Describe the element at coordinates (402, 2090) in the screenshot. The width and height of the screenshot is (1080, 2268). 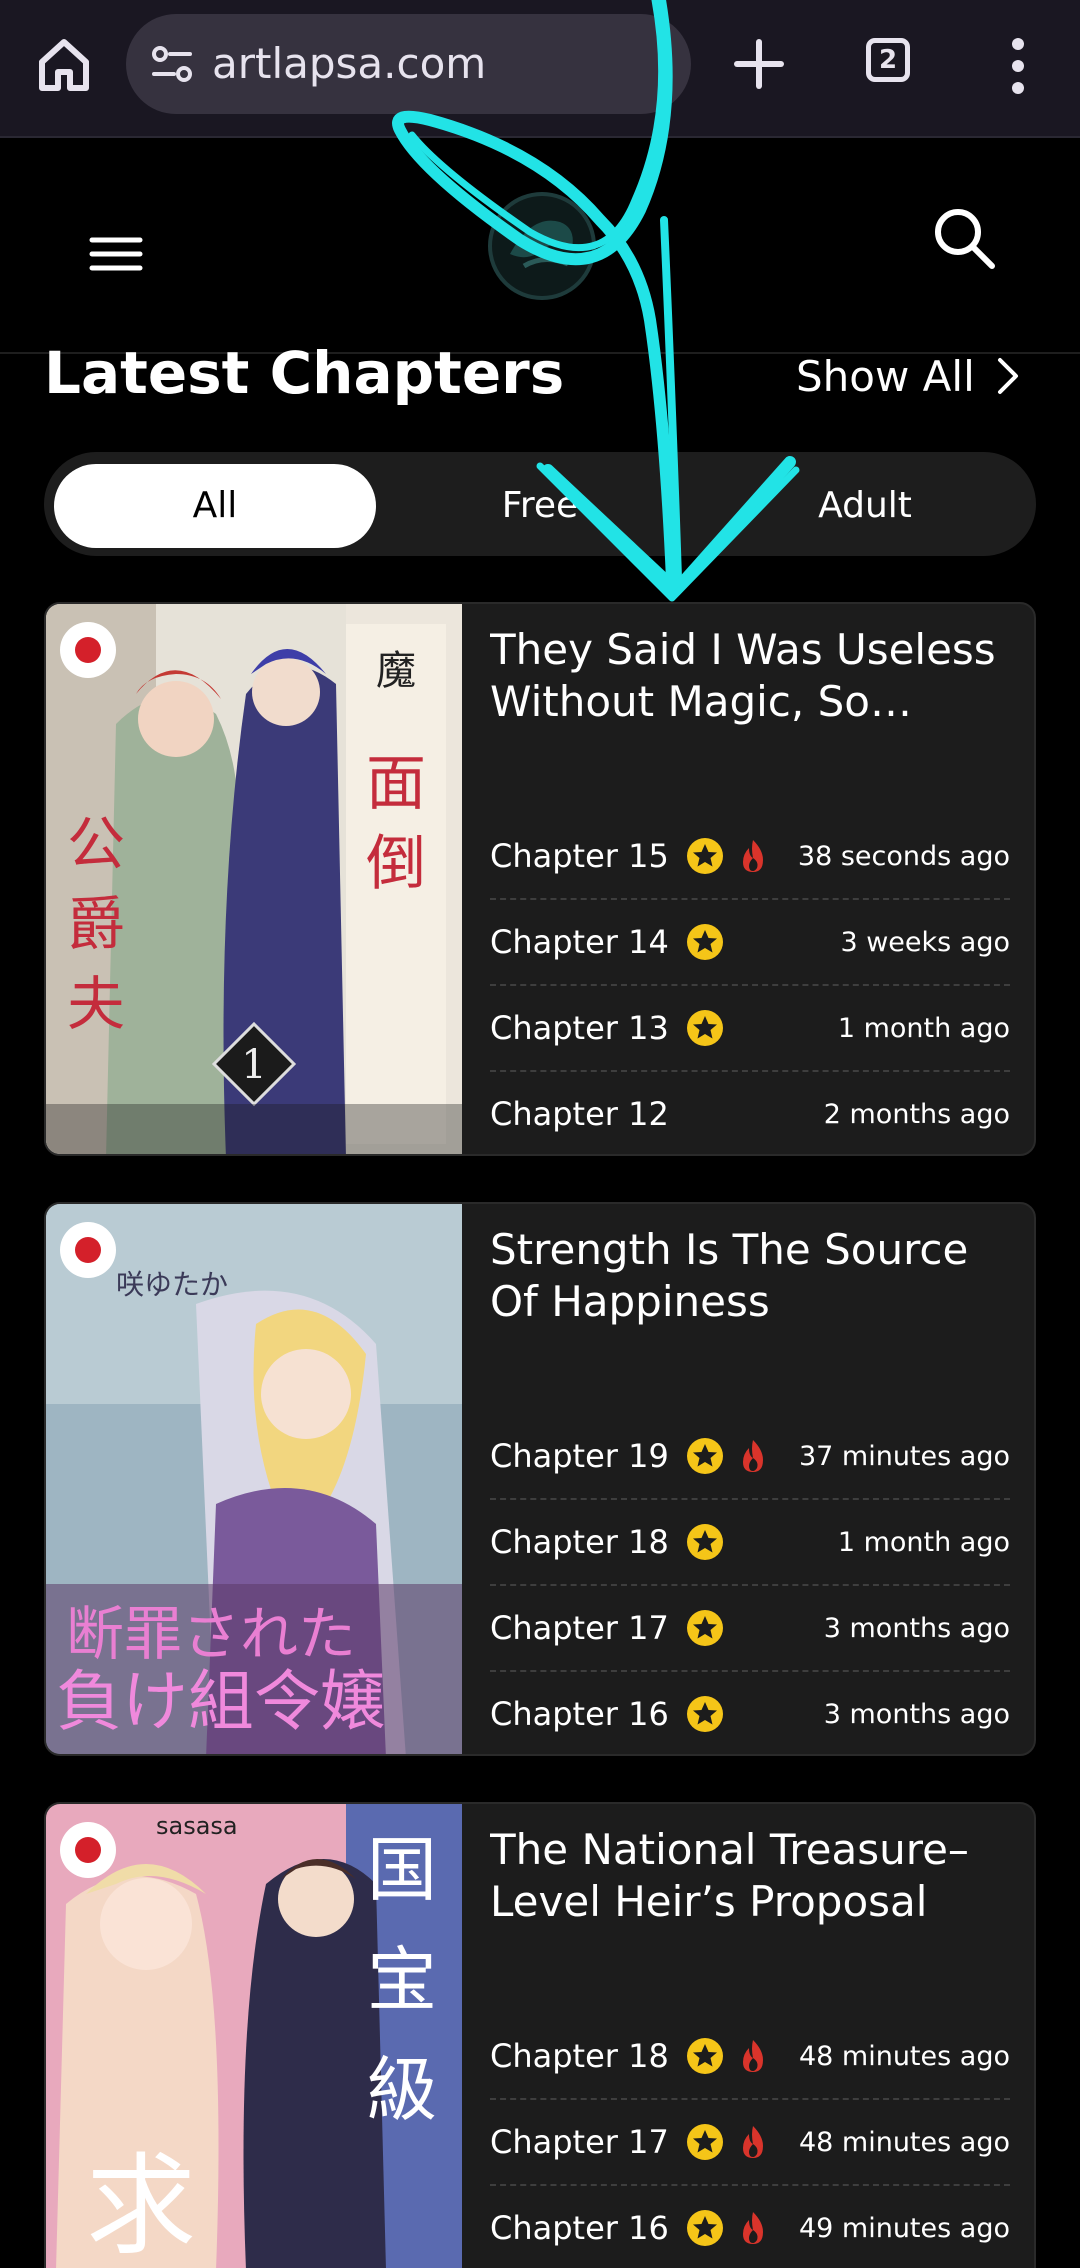
I see `svg-text: 級` at that location.